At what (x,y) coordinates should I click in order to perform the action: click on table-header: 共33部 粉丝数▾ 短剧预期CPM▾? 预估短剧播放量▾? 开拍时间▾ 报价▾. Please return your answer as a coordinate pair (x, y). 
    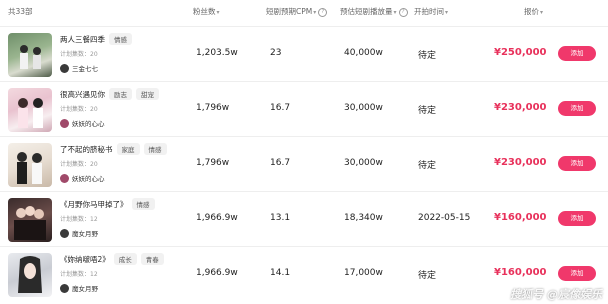
    Looking at the image, I should click on (304, 13).